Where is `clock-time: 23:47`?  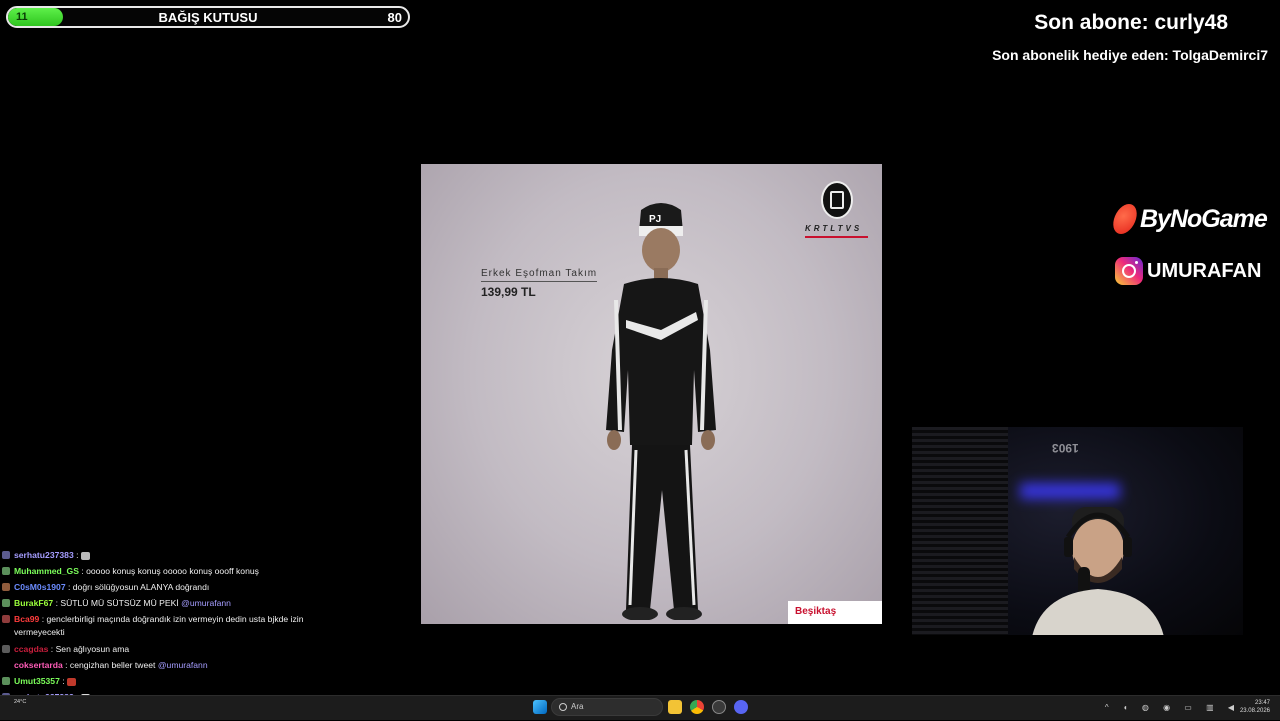
clock-time: 23:47 is located at coordinates (1262, 703).